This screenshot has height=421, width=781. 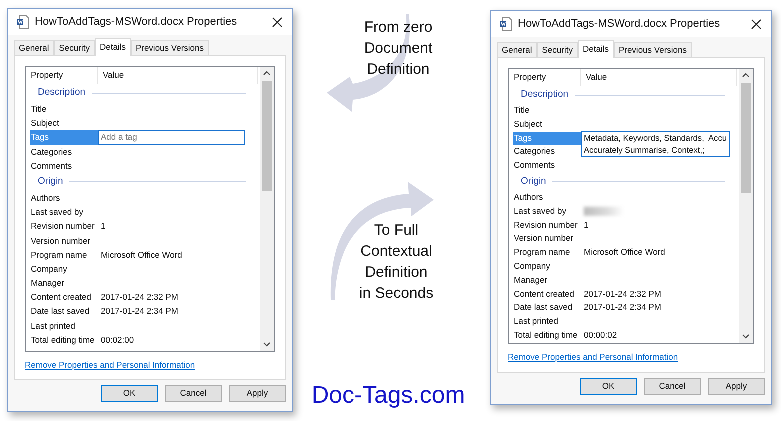 I want to click on caption: From zero Document Definition, so click(x=398, y=49).